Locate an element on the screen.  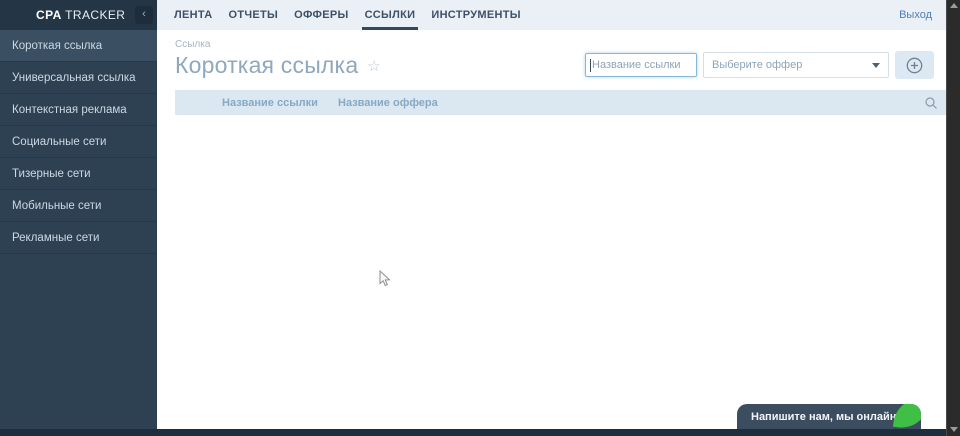
page-title: Короткая ссылка is located at coordinates (267, 65).